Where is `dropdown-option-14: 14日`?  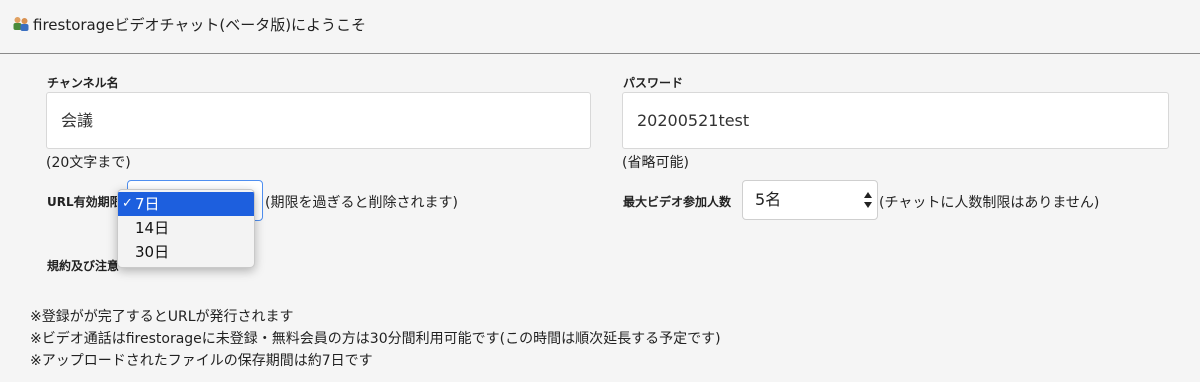 dropdown-option-14: 14日 is located at coordinates (186, 228).